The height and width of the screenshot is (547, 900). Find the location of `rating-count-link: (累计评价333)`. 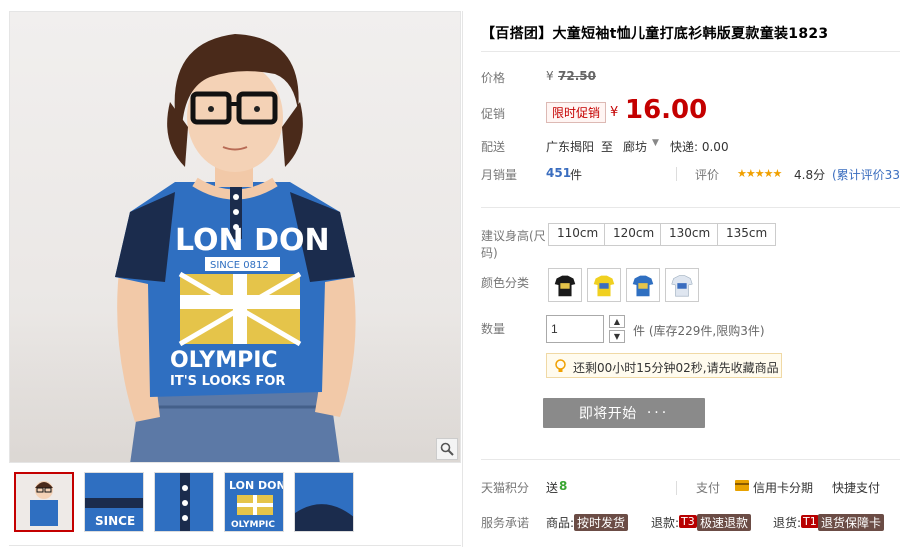

rating-count-link: (累计评价333) is located at coordinates (866, 174).